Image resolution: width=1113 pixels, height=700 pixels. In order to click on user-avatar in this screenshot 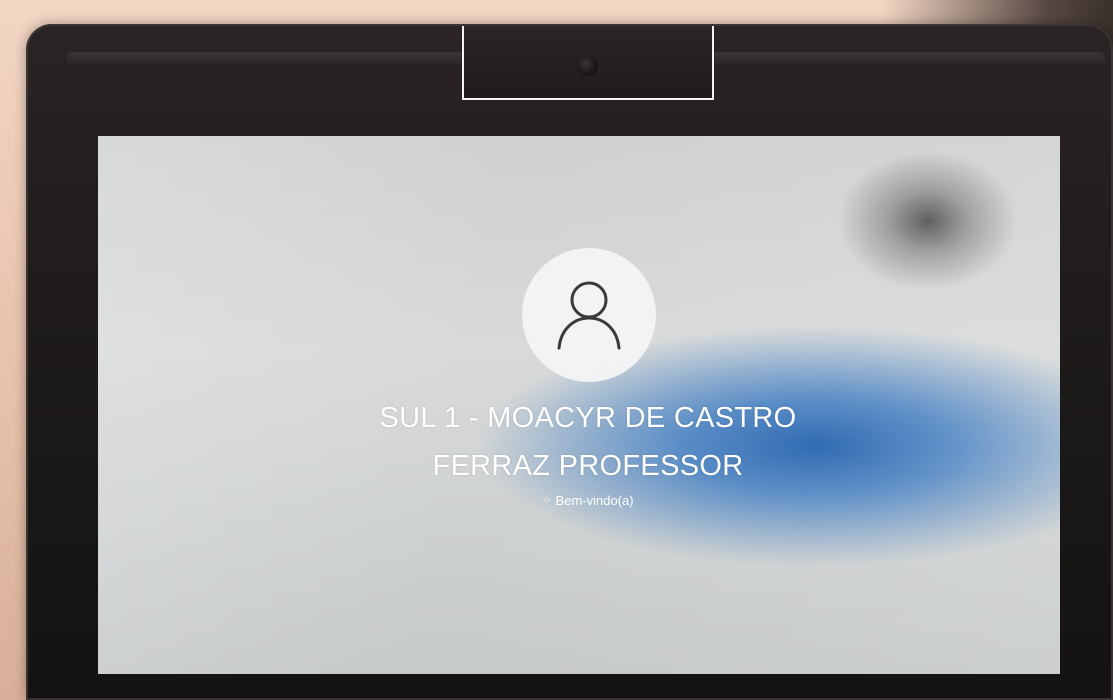, I will do `click(589, 315)`.